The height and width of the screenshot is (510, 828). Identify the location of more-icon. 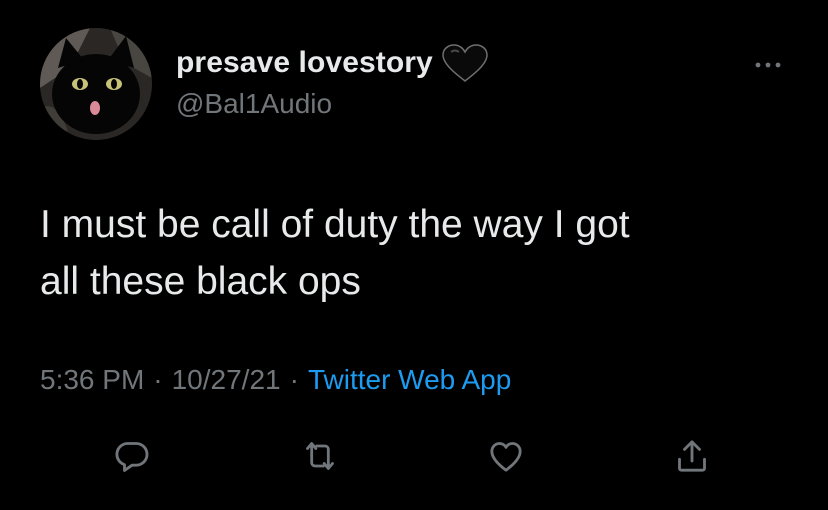
(768, 65).